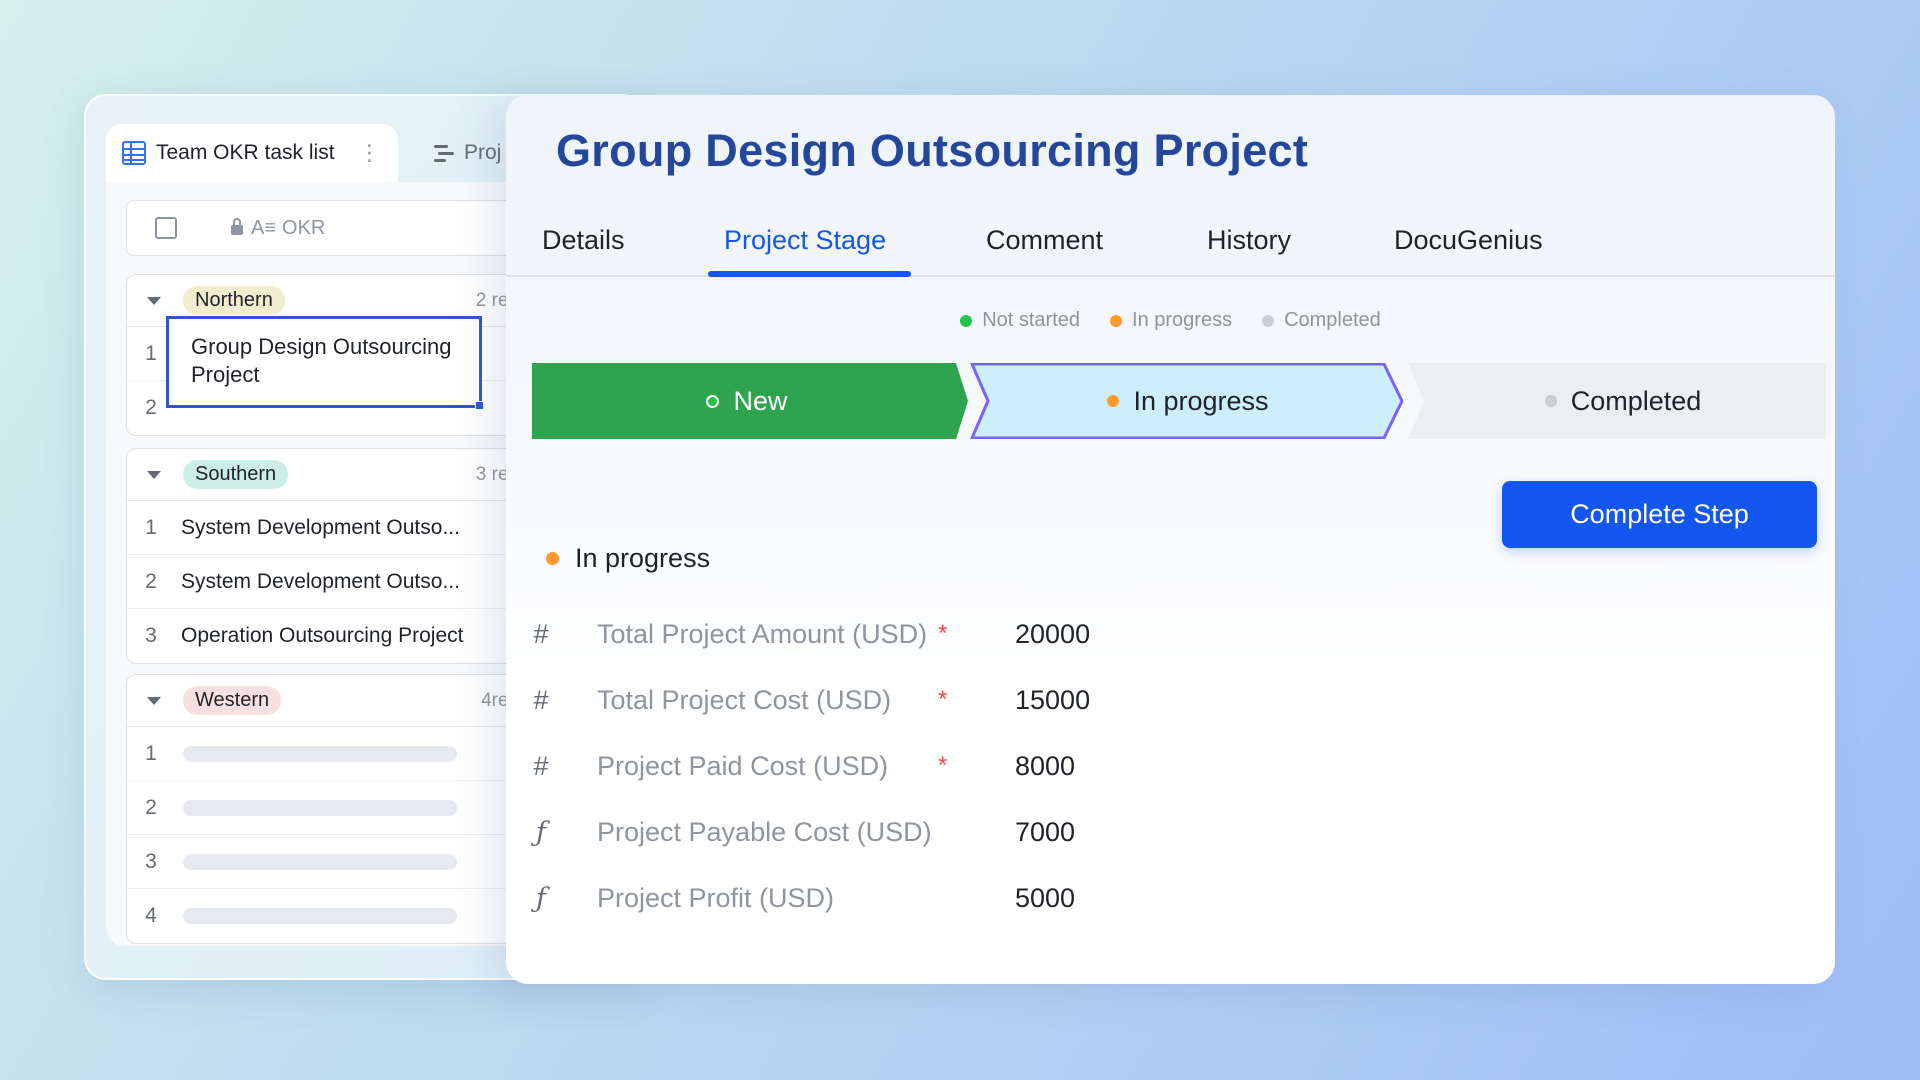  I want to click on stage-new: New, so click(747, 401).